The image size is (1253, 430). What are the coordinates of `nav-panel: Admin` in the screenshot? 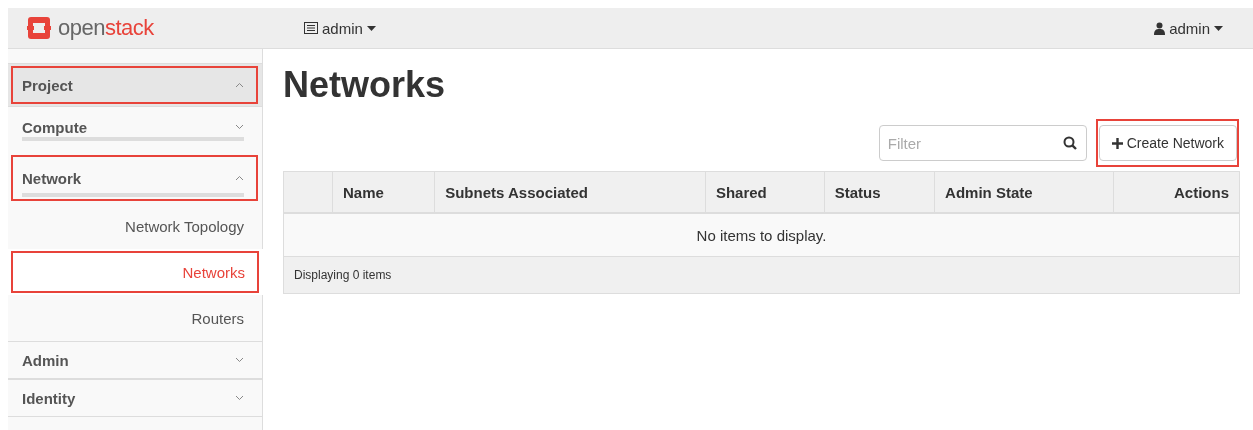 It's located at (135, 360).